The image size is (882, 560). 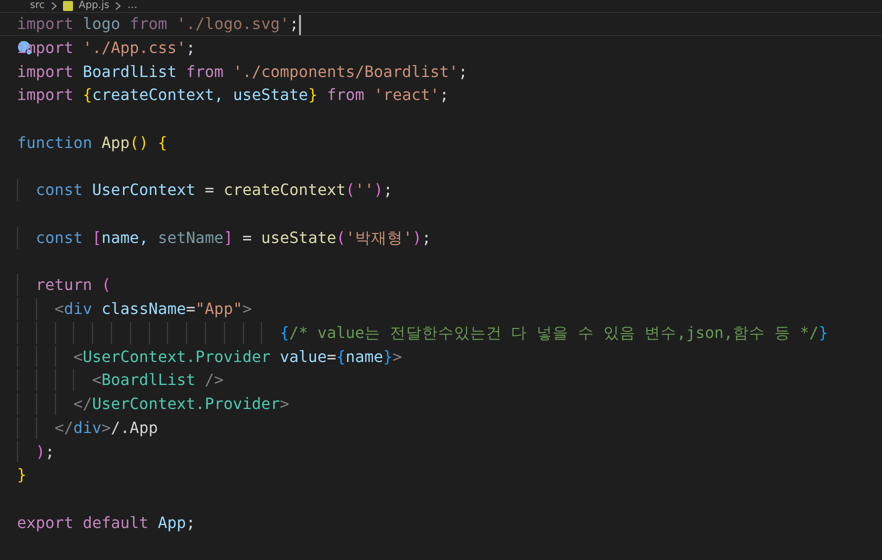 I want to click on code-line: return (, so click(x=441, y=285).